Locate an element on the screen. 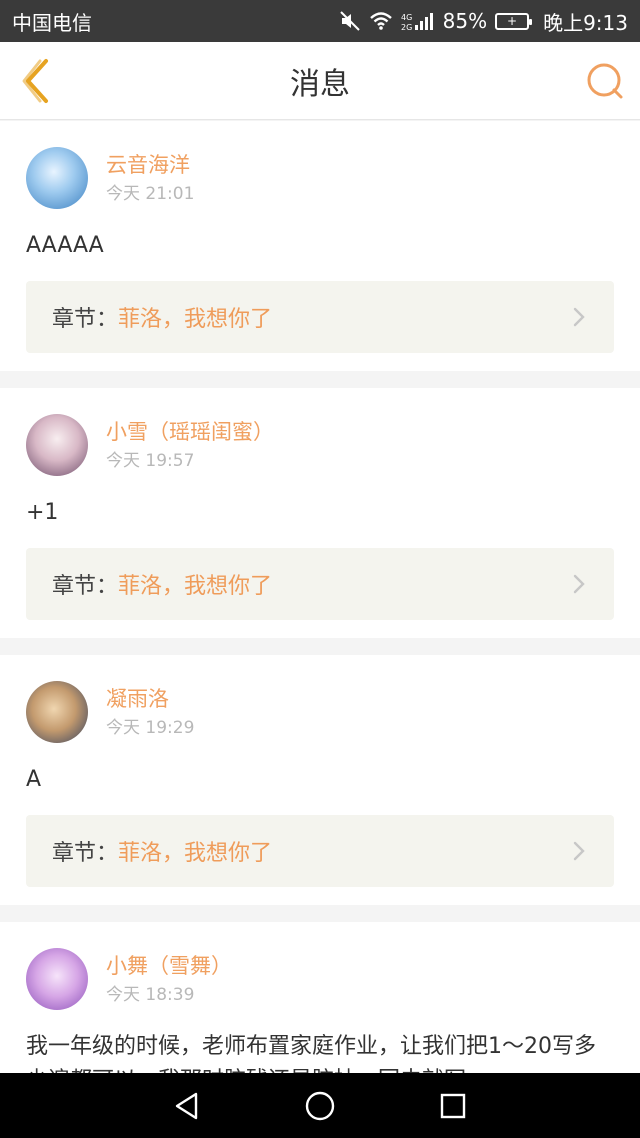 This screenshot has width=640, height=1138. page-title: 消息 is located at coordinates (320, 84).